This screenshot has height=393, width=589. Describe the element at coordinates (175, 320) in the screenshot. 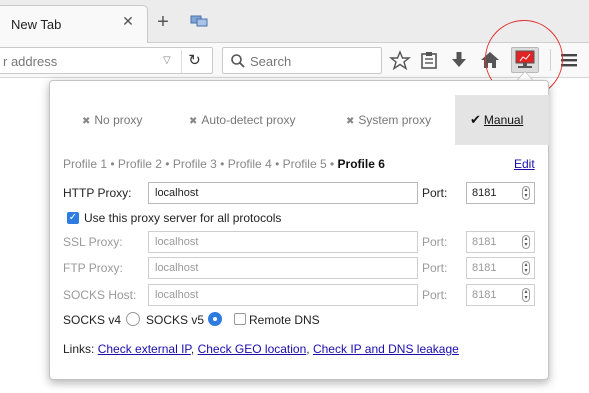

I see `socks-v5-label: SOCKS v5` at that location.